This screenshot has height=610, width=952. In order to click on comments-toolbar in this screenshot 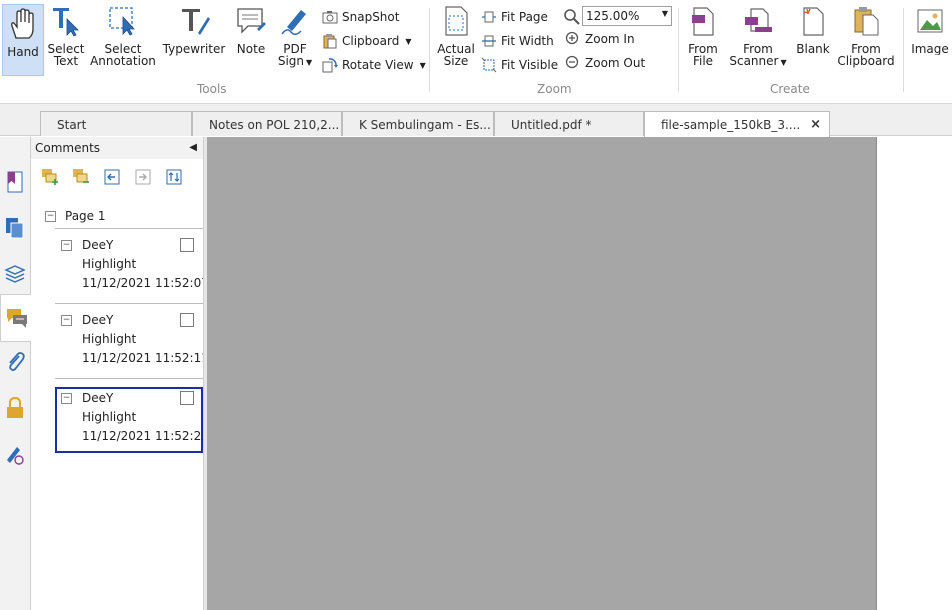, I will do `click(117, 177)`.